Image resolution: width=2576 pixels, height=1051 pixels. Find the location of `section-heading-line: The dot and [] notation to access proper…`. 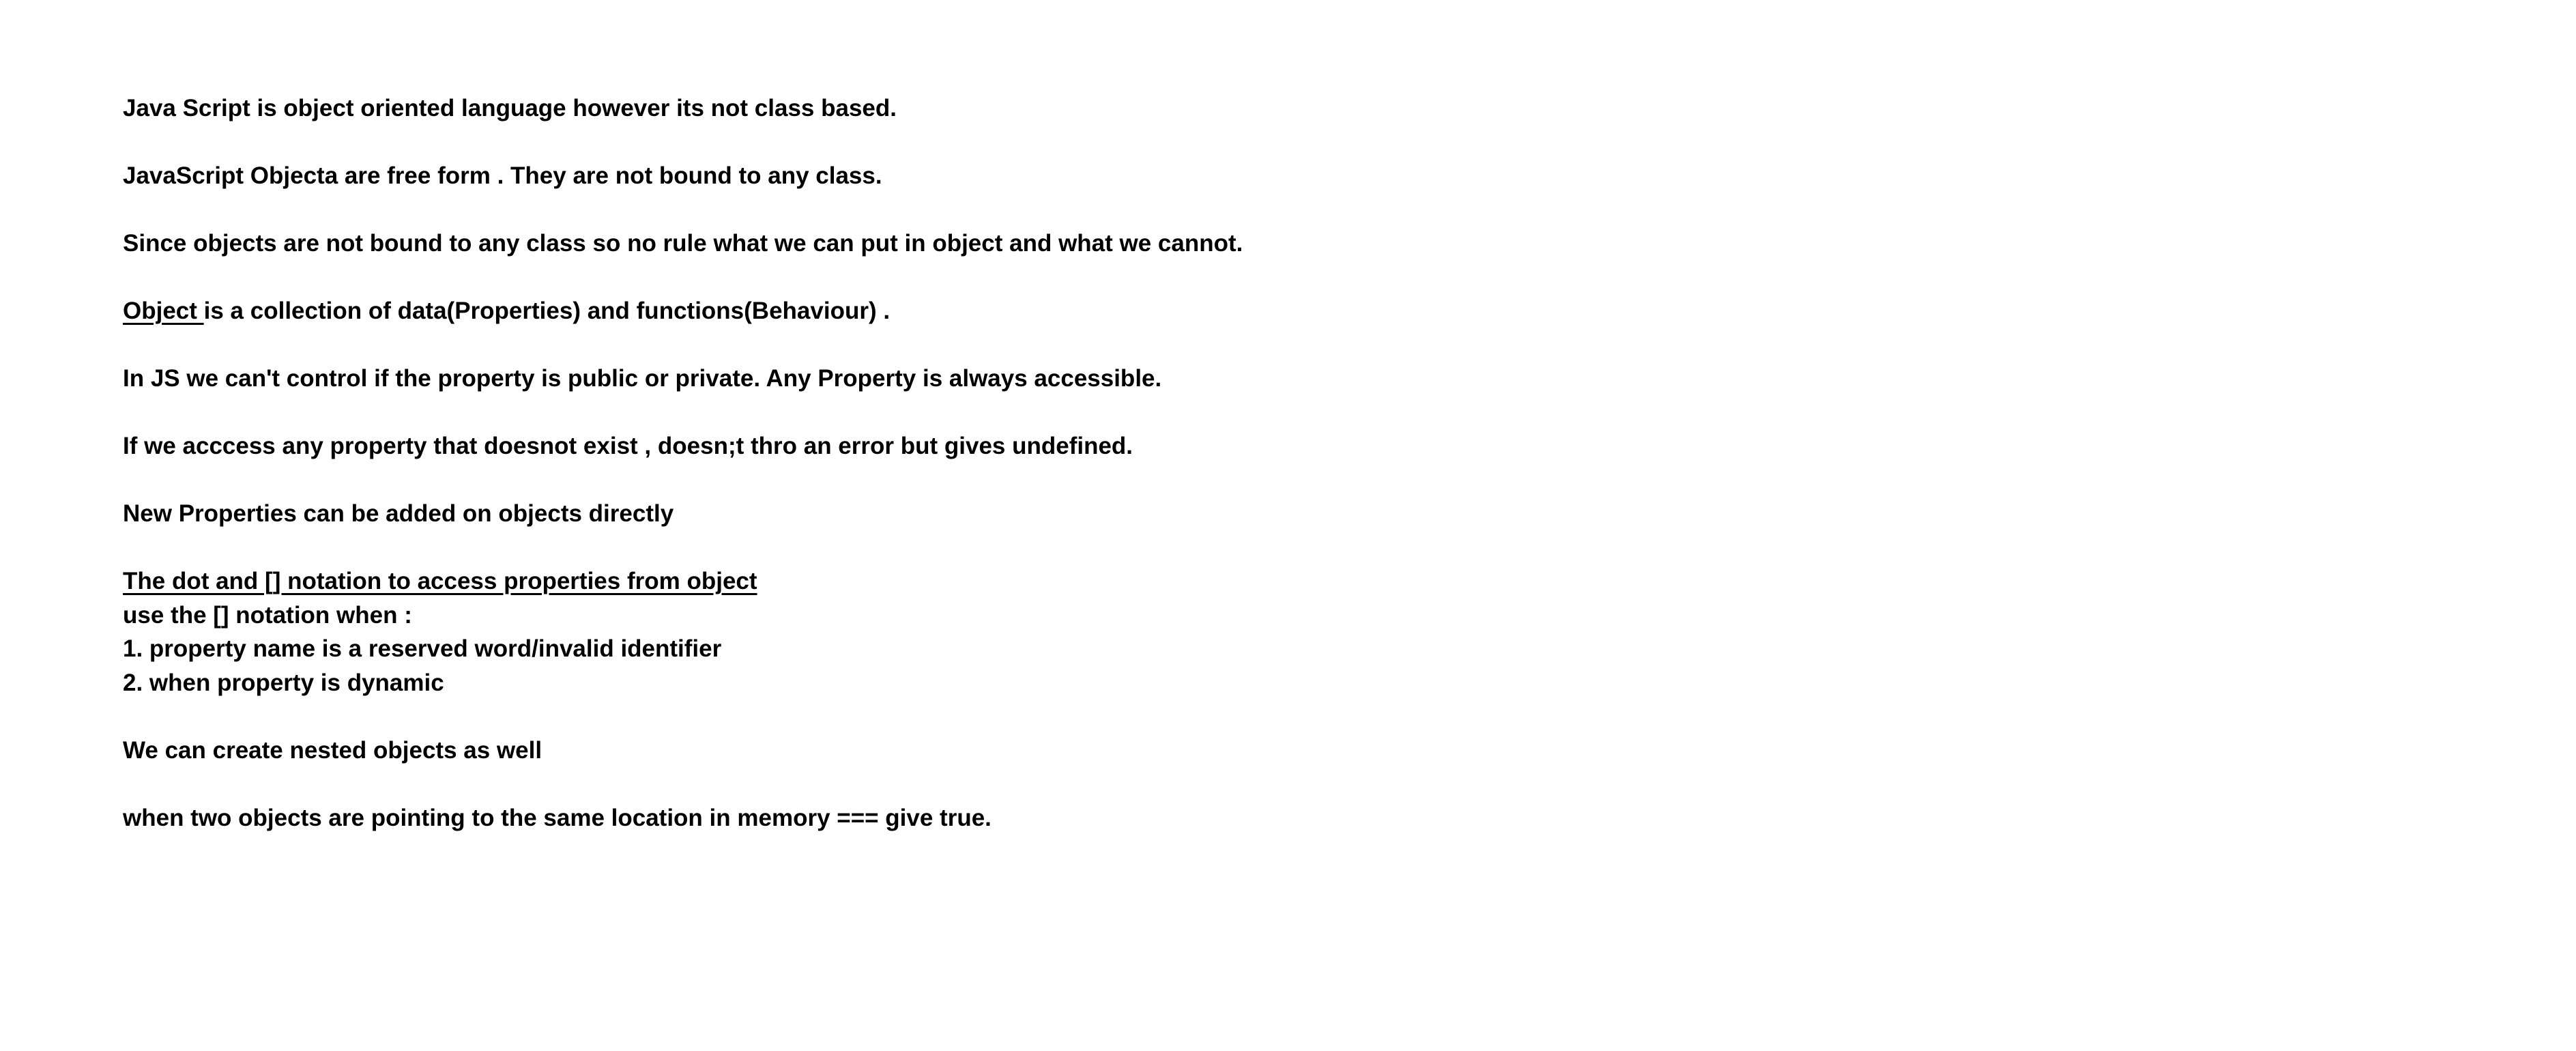

section-heading-line: The dot and [] notation to access proper… is located at coordinates (942, 581).